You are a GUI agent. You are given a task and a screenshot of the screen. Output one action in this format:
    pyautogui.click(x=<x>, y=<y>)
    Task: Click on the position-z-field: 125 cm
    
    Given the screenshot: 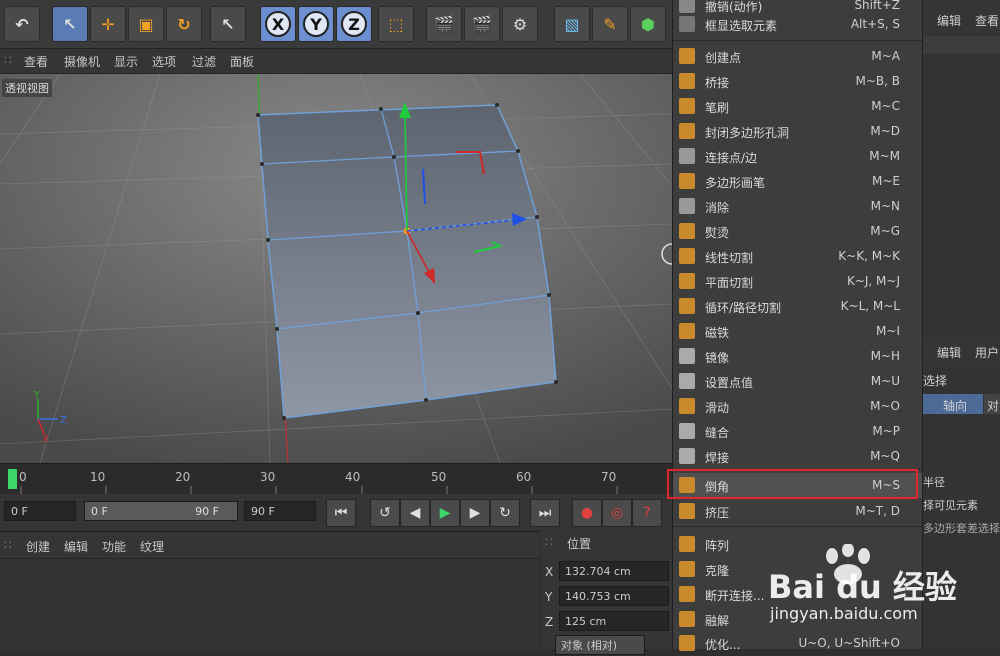 What is the action you would take?
    pyautogui.click(x=614, y=621)
    